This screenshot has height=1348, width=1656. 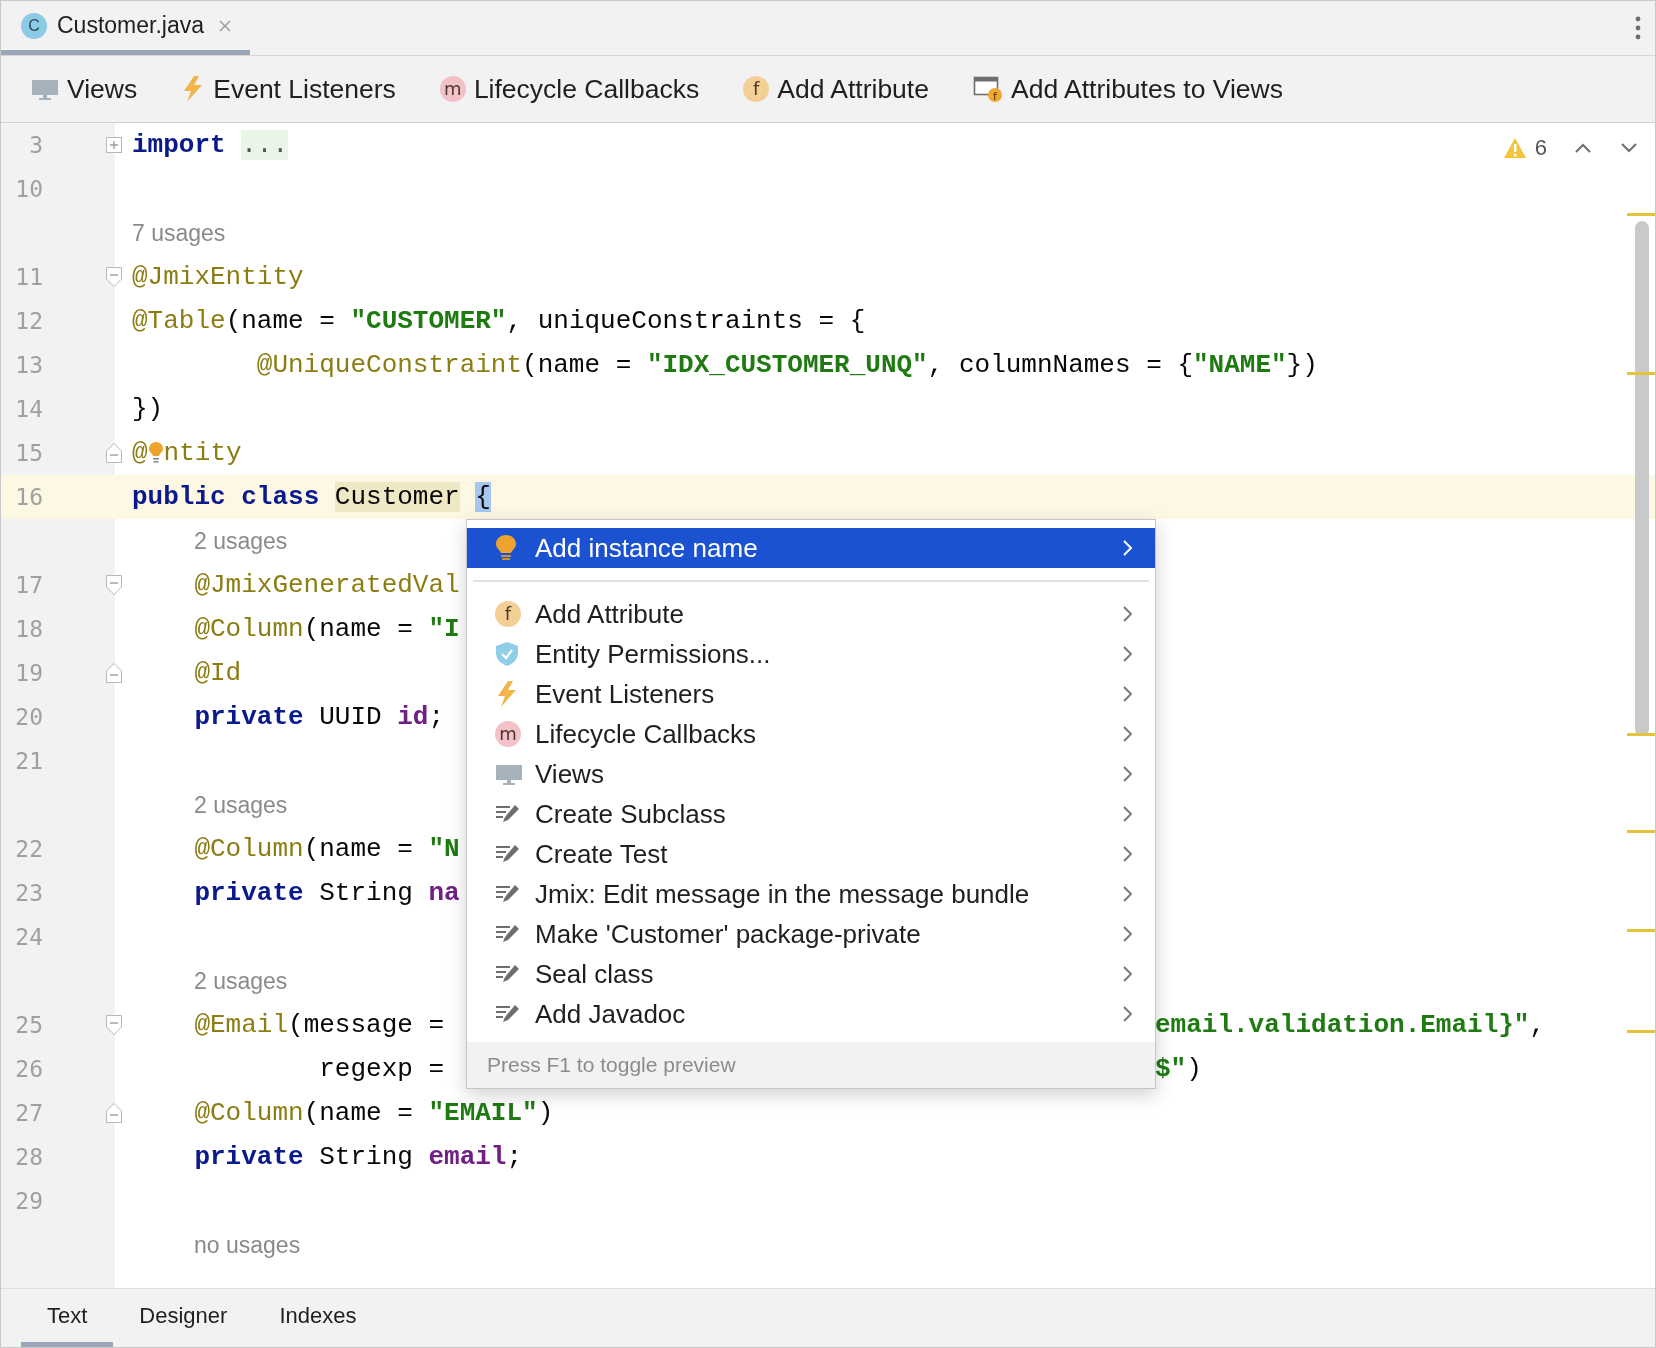 I want to click on line-number: 27, so click(x=28, y=1113).